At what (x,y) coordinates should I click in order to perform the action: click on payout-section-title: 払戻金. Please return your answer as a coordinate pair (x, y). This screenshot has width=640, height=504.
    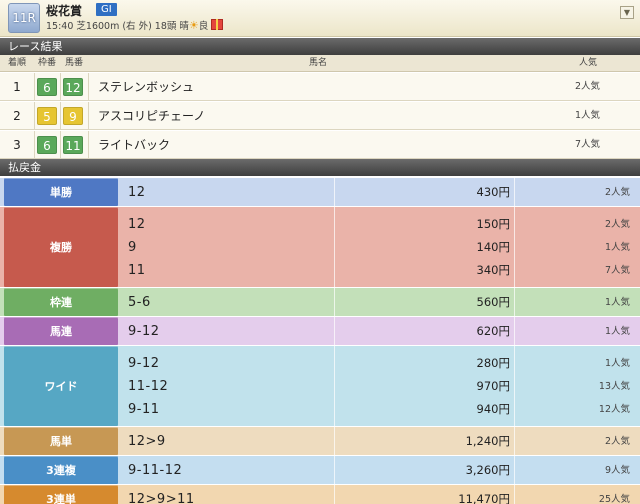
    Looking at the image, I should click on (320, 167).